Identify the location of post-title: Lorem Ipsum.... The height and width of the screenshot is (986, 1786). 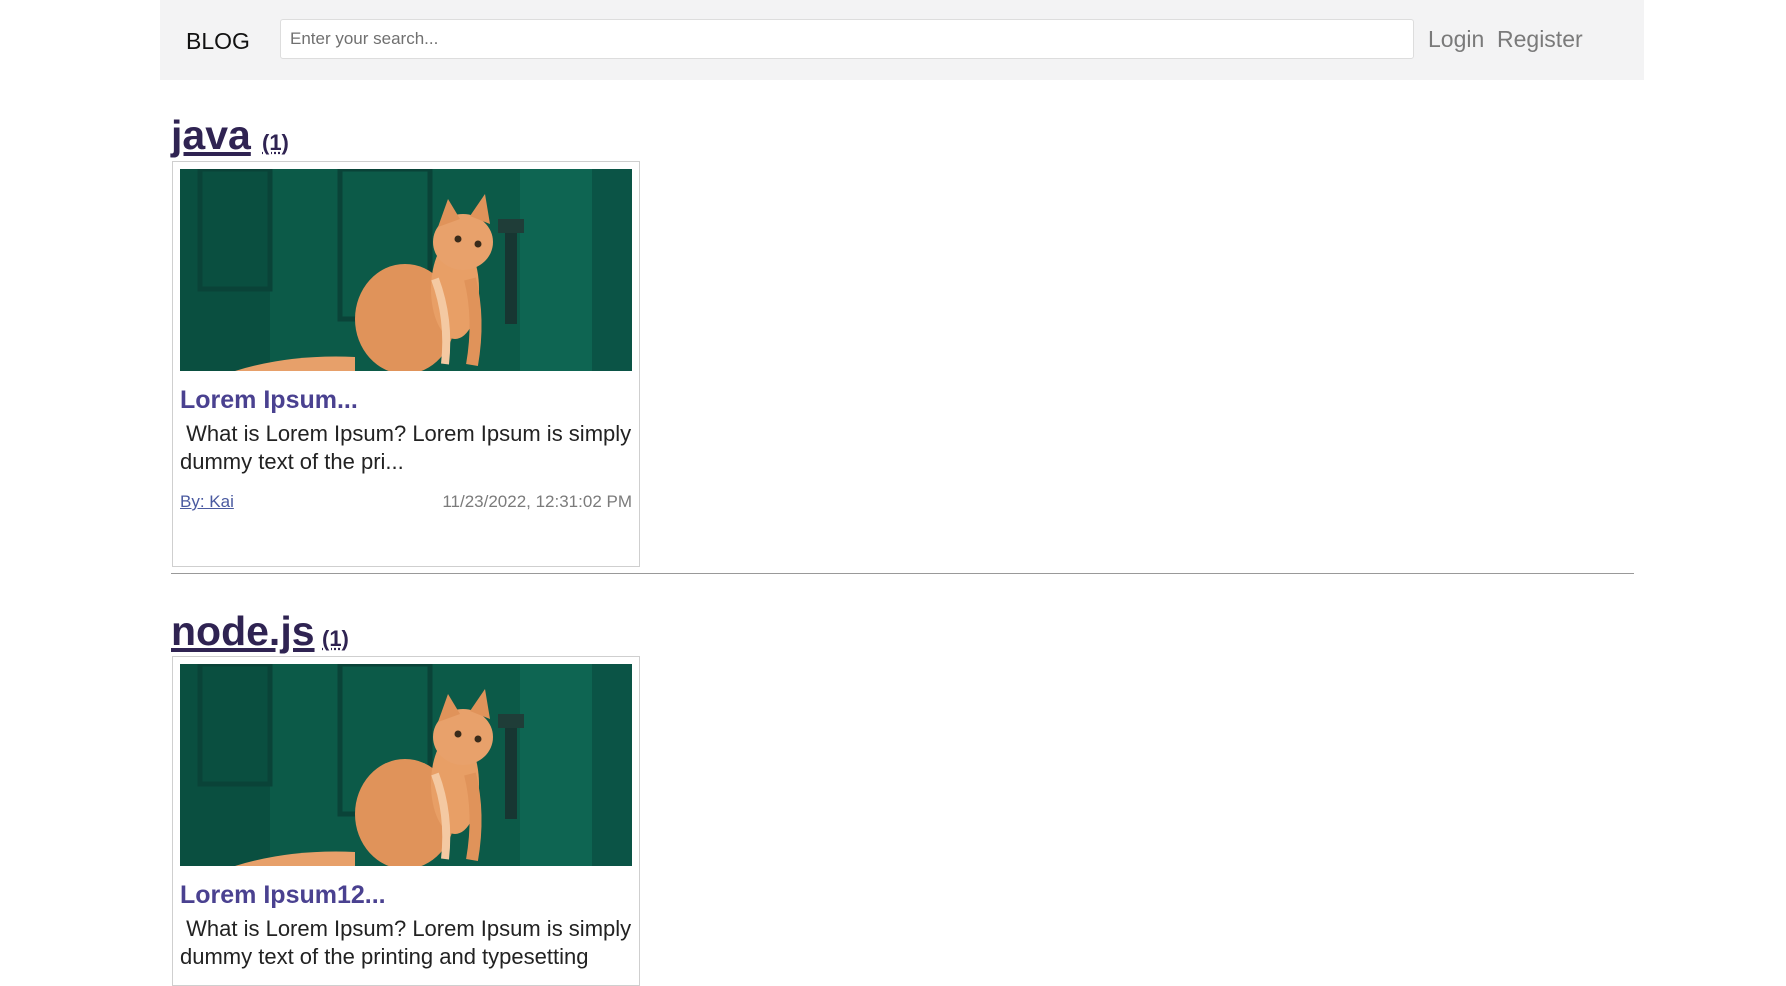
(269, 400).